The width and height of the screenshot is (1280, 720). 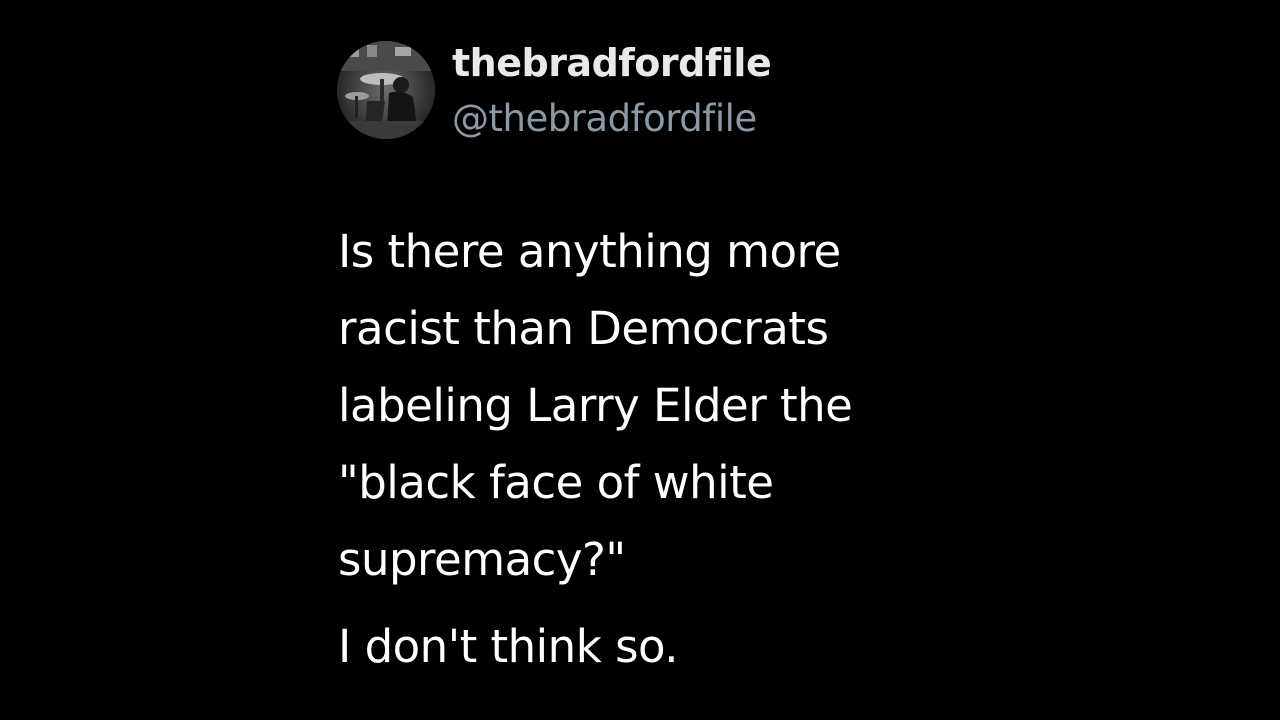 What do you see at coordinates (604, 119) in the screenshot?
I see `author-handle: @thebradfordfile` at bounding box center [604, 119].